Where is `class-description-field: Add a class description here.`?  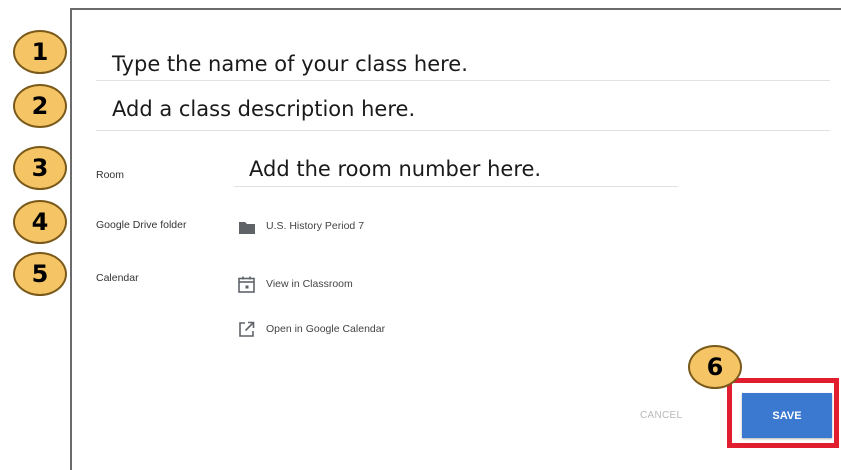
class-description-field: Add a class description here. is located at coordinates (263, 109).